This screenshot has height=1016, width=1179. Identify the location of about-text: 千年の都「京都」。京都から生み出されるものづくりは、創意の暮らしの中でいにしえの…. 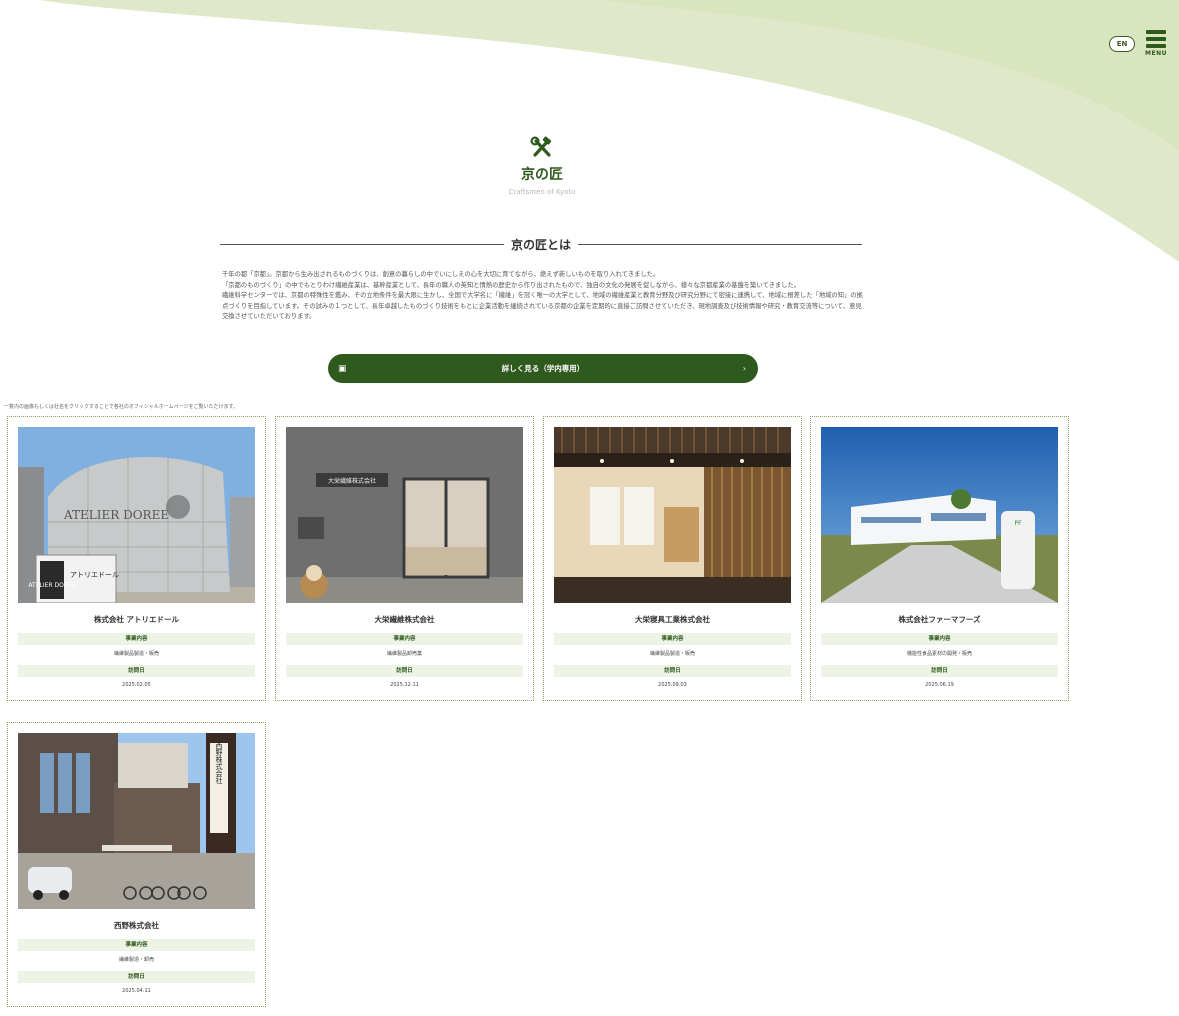
(543, 296).